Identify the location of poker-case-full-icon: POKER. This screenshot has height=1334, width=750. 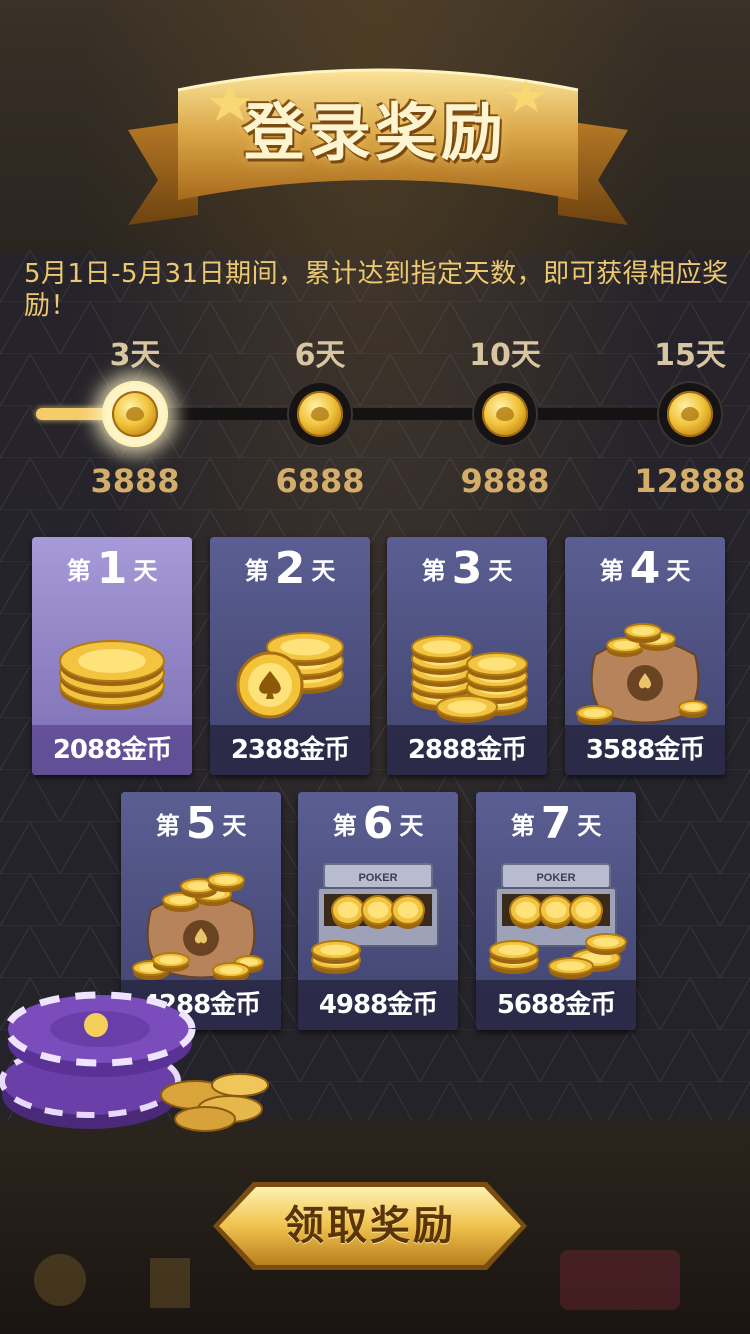
(558, 921).